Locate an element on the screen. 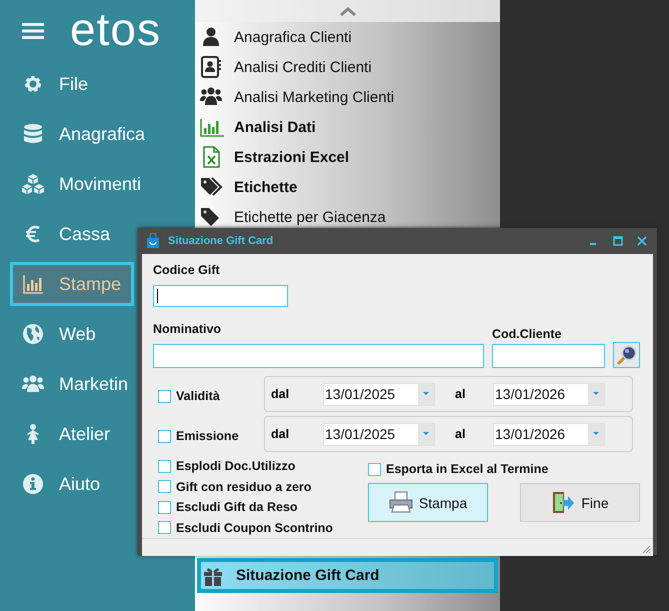  checkbox-label: Escludi Gift da Reso is located at coordinates (237, 507).